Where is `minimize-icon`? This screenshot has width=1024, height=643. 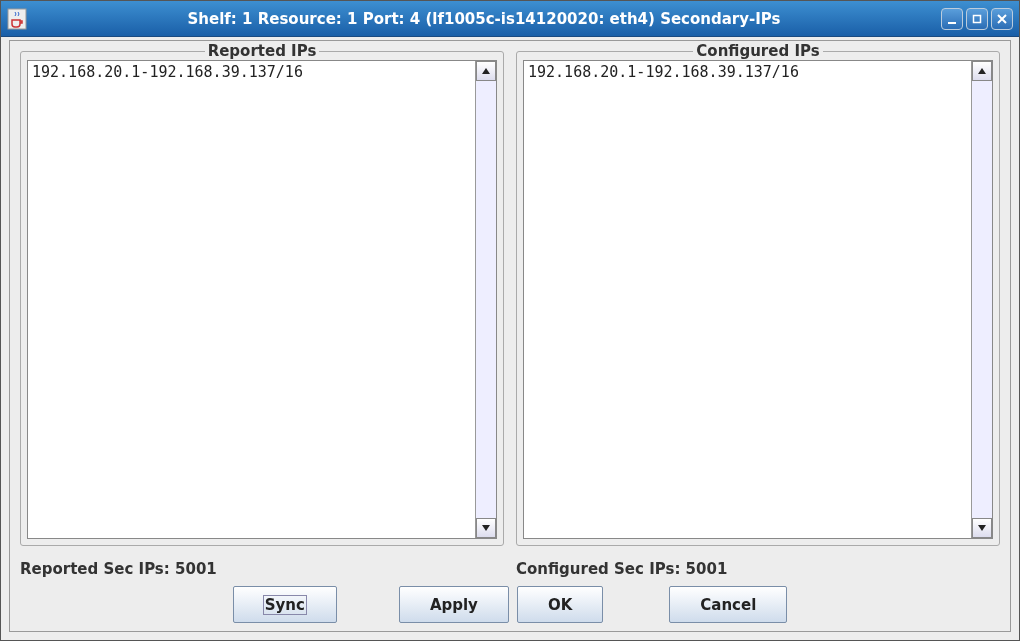 minimize-icon is located at coordinates (952, 22).